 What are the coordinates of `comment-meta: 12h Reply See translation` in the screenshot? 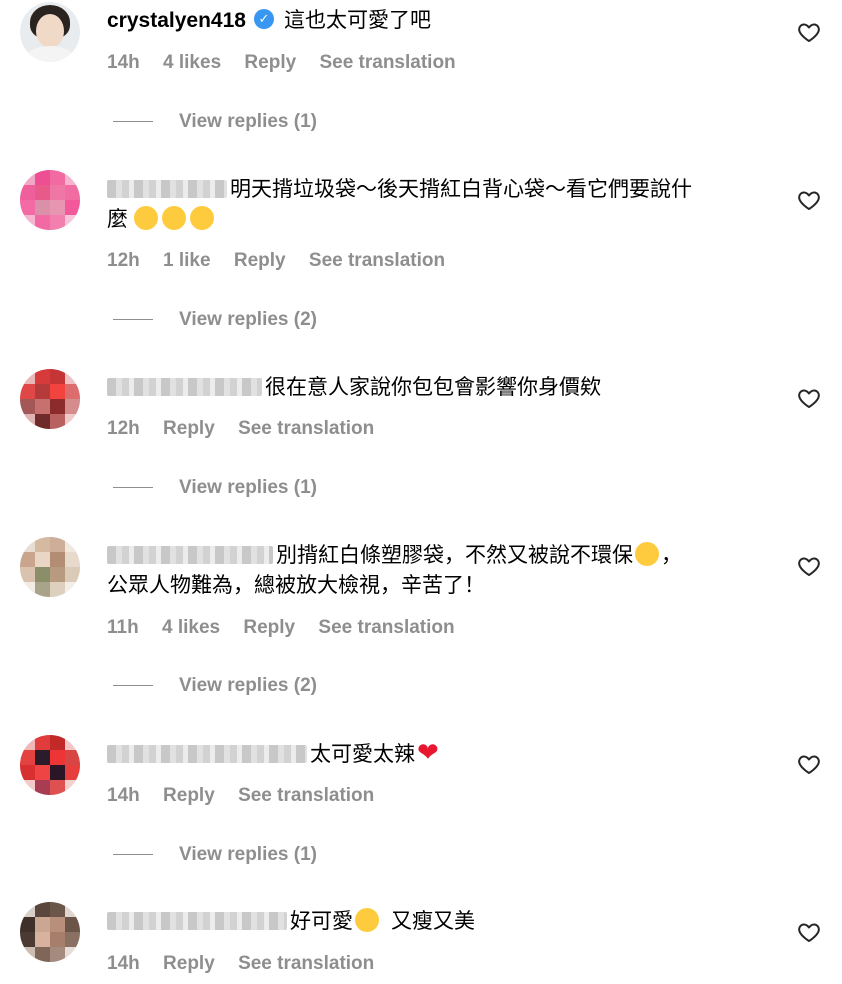 It's located at (249, 429).